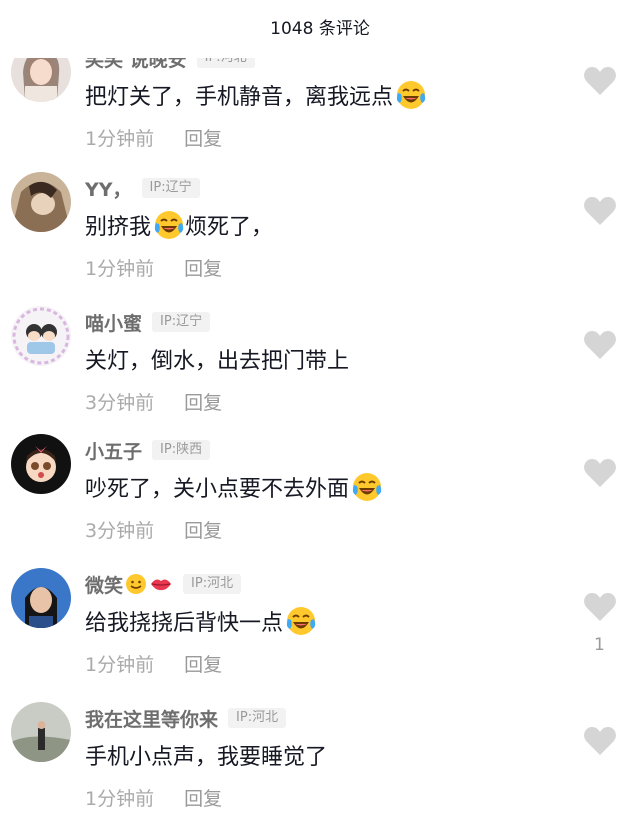 This screenshot has width=640, height=832. Describe the element at coordinates (599, 645) in the screenshot. I see `like-count: 1` at that location.